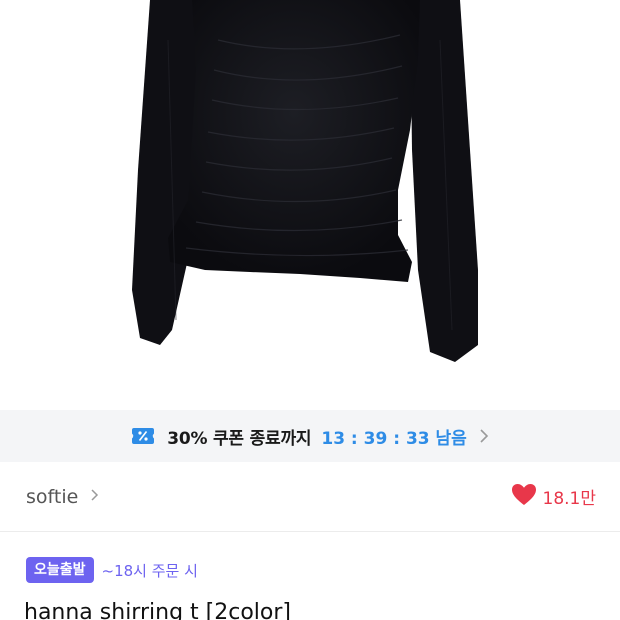 This screenshot has height=620, width=620. What do you see at coordinates (157, 610) in the screenshot?
I see `product-title: hanna shirring t [2color]` at bounding box center [157, 610].